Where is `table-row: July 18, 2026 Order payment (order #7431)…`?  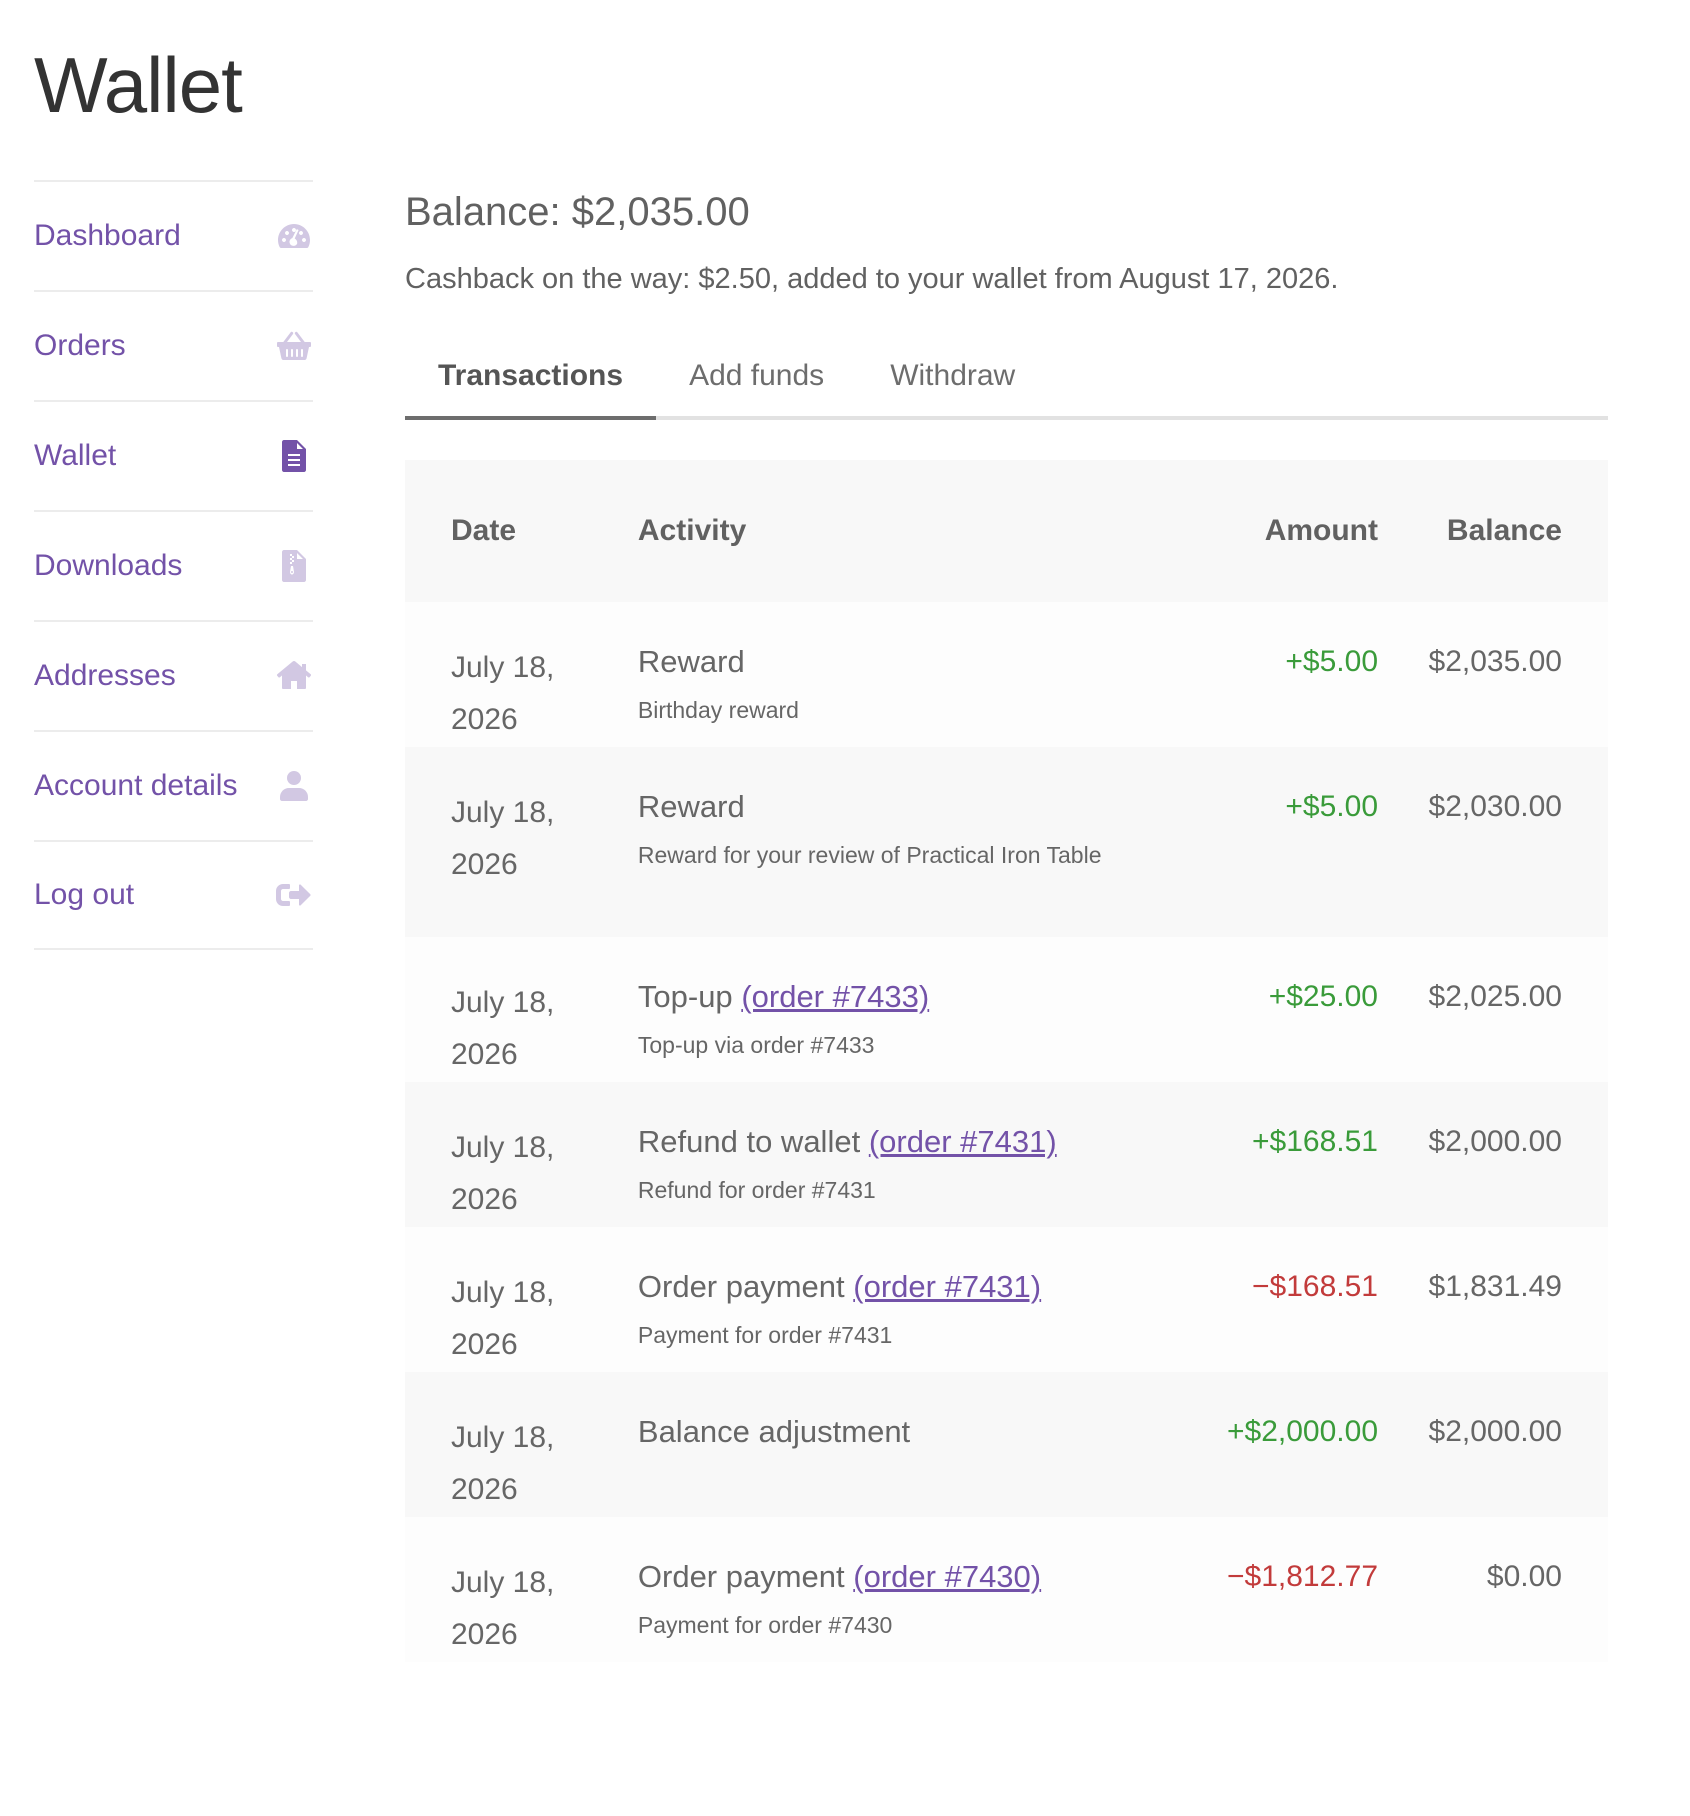
table-row: July 18, 2026 Order payment (order #7431)… is located at coordinates (1006, 1299).